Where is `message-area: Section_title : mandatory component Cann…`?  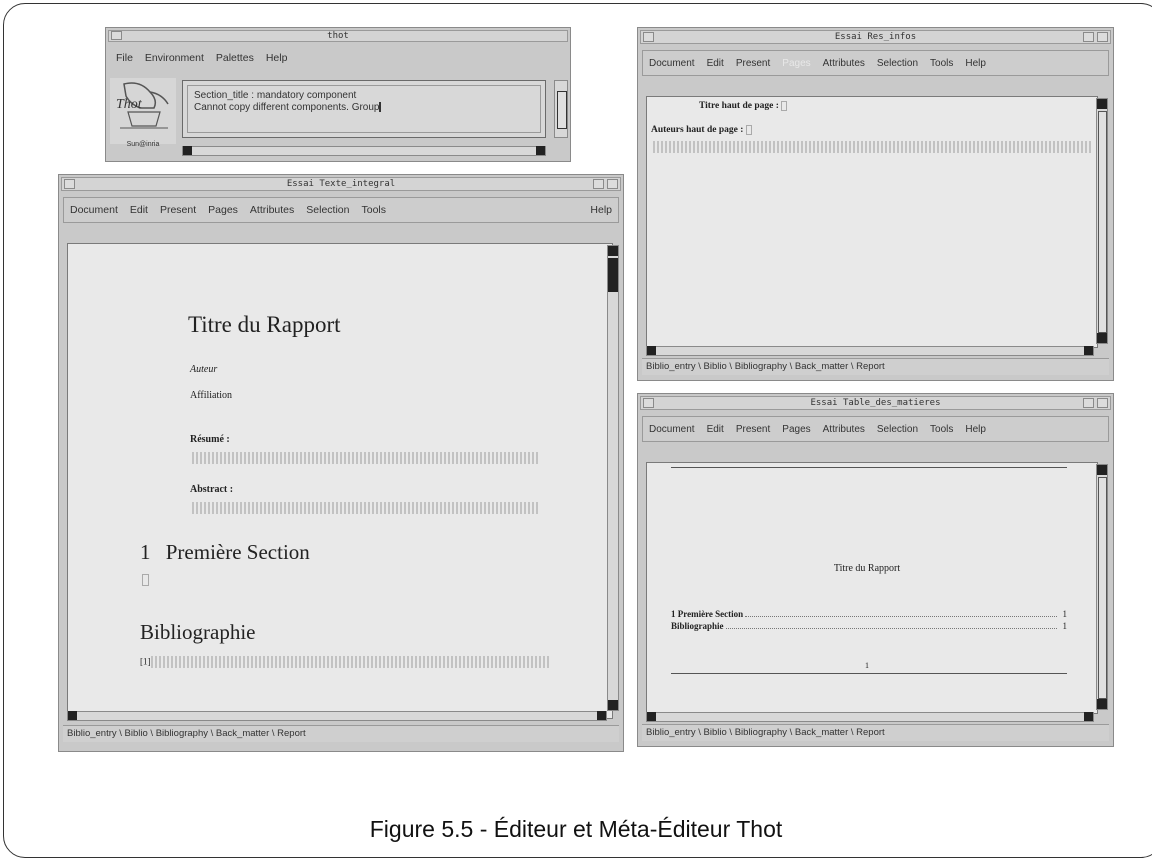
message-area: Section_title : mandatory component Cann… is located at coordinates (364, 109).